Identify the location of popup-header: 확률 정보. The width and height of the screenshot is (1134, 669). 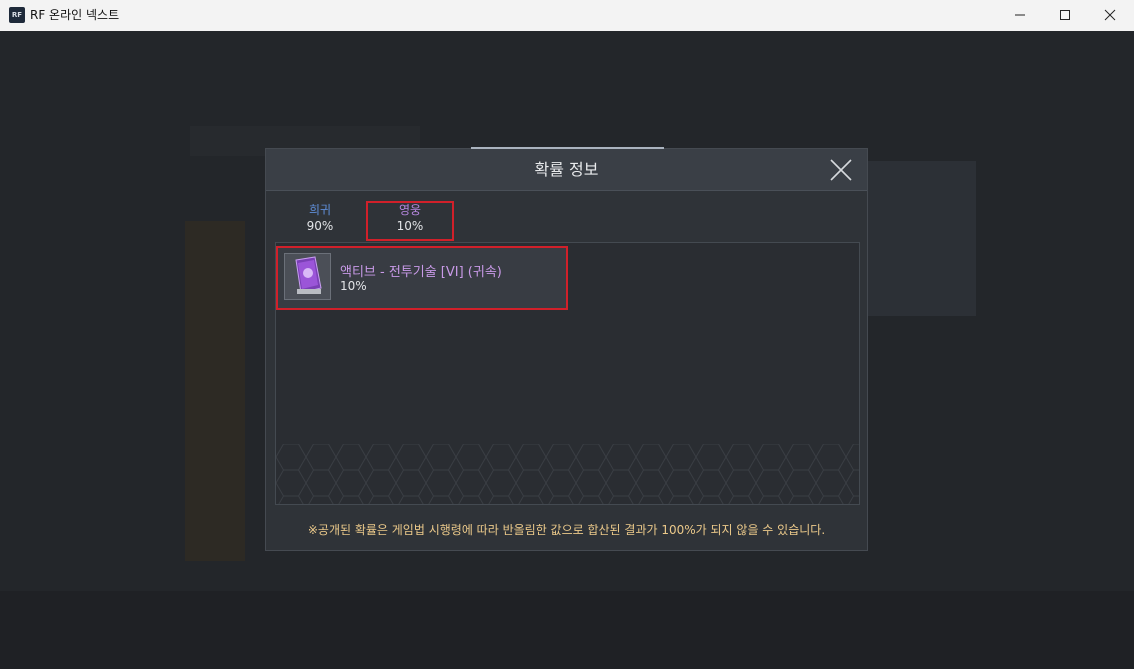
(566, 170).